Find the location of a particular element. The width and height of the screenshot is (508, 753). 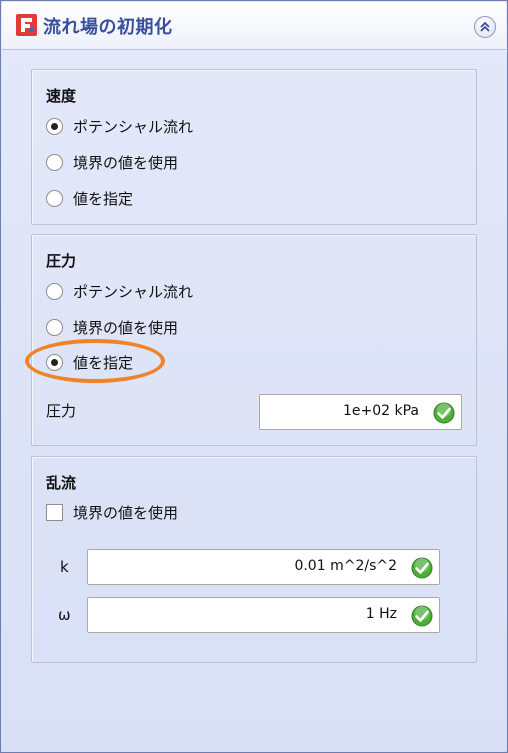

checkbox-label: 境界の値を使用 is located at coordinates (126, 512).